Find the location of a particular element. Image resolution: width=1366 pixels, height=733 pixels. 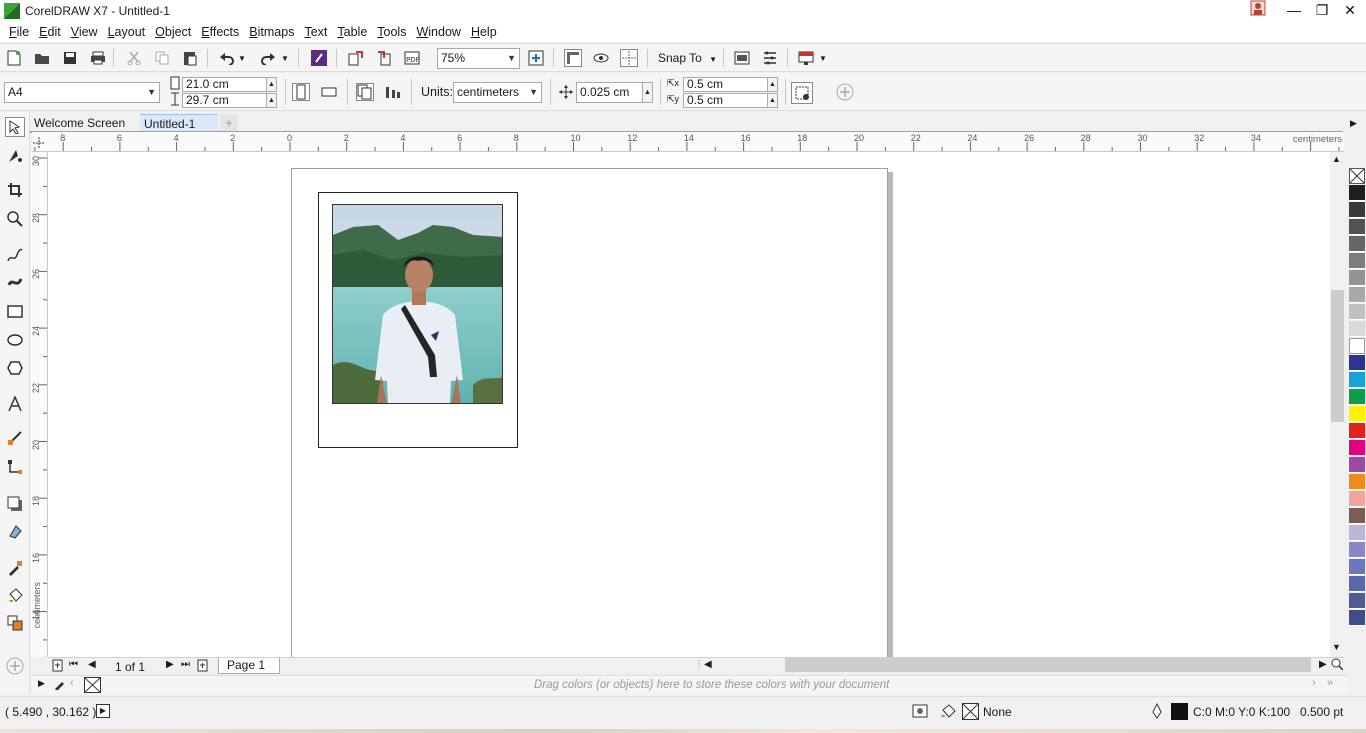

add-tool-icon is located at coordinates (15, 666).